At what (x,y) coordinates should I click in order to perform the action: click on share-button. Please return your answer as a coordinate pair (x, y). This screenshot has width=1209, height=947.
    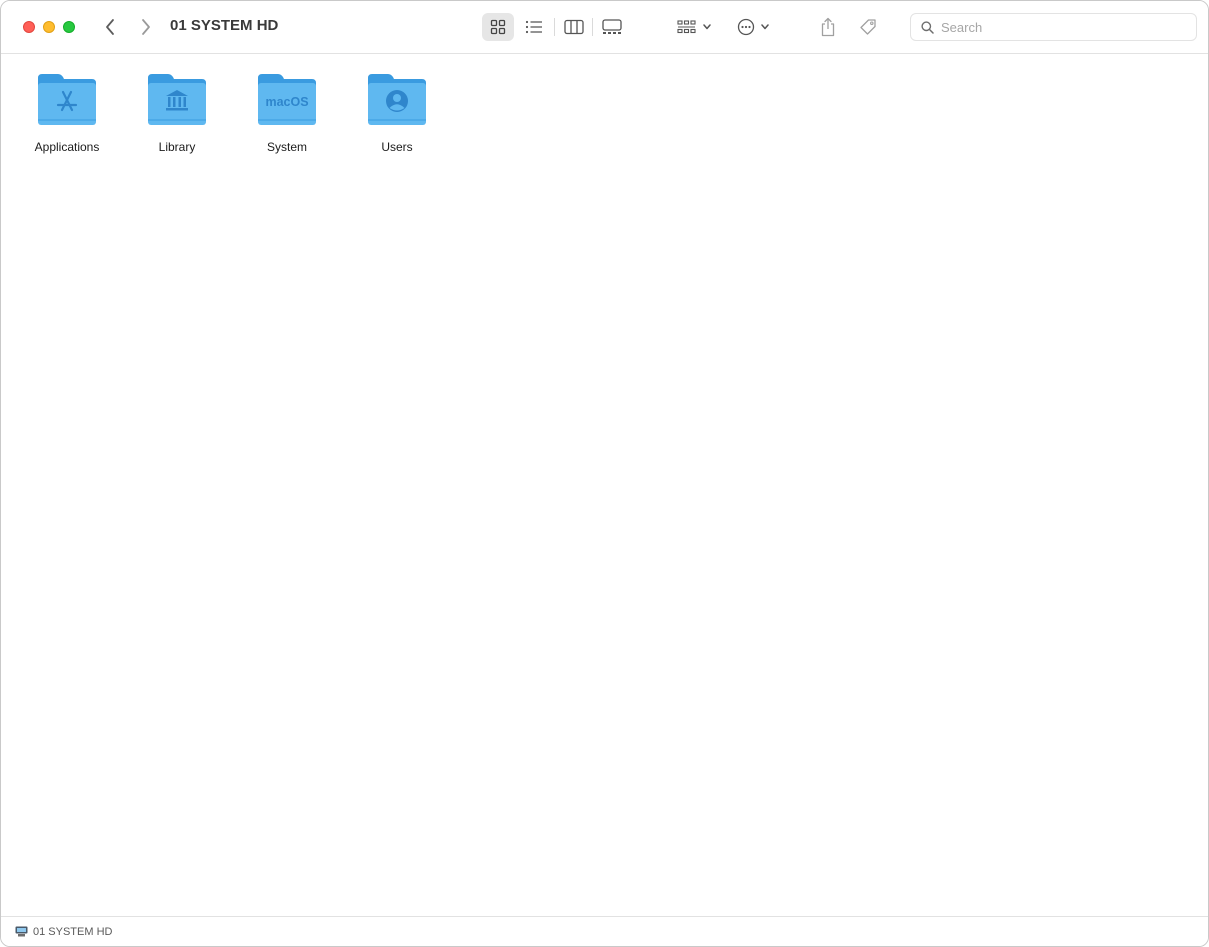
    Looking at the image, I should click on (828, 27).